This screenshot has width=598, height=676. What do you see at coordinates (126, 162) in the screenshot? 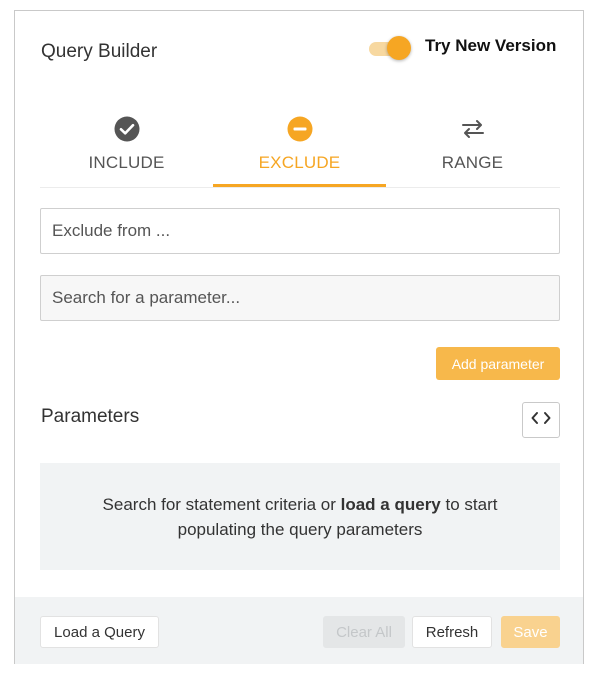
I see `tab-include-label: INCLUDE` at bounding box center [126, 162].